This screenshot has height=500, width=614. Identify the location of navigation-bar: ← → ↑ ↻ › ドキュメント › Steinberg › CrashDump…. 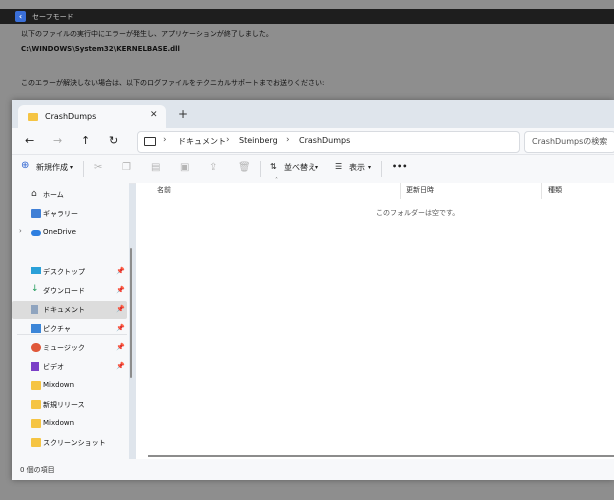
(313, 141).